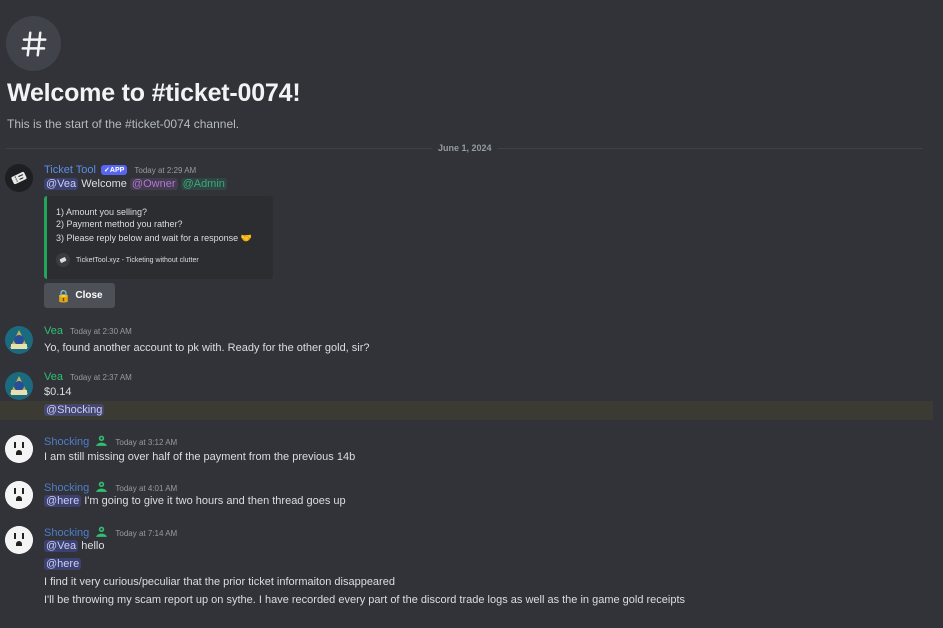 The width and height of the screenshot is (943, 628). I want to click on handshake-icon: 🤝, so click(246, 238).